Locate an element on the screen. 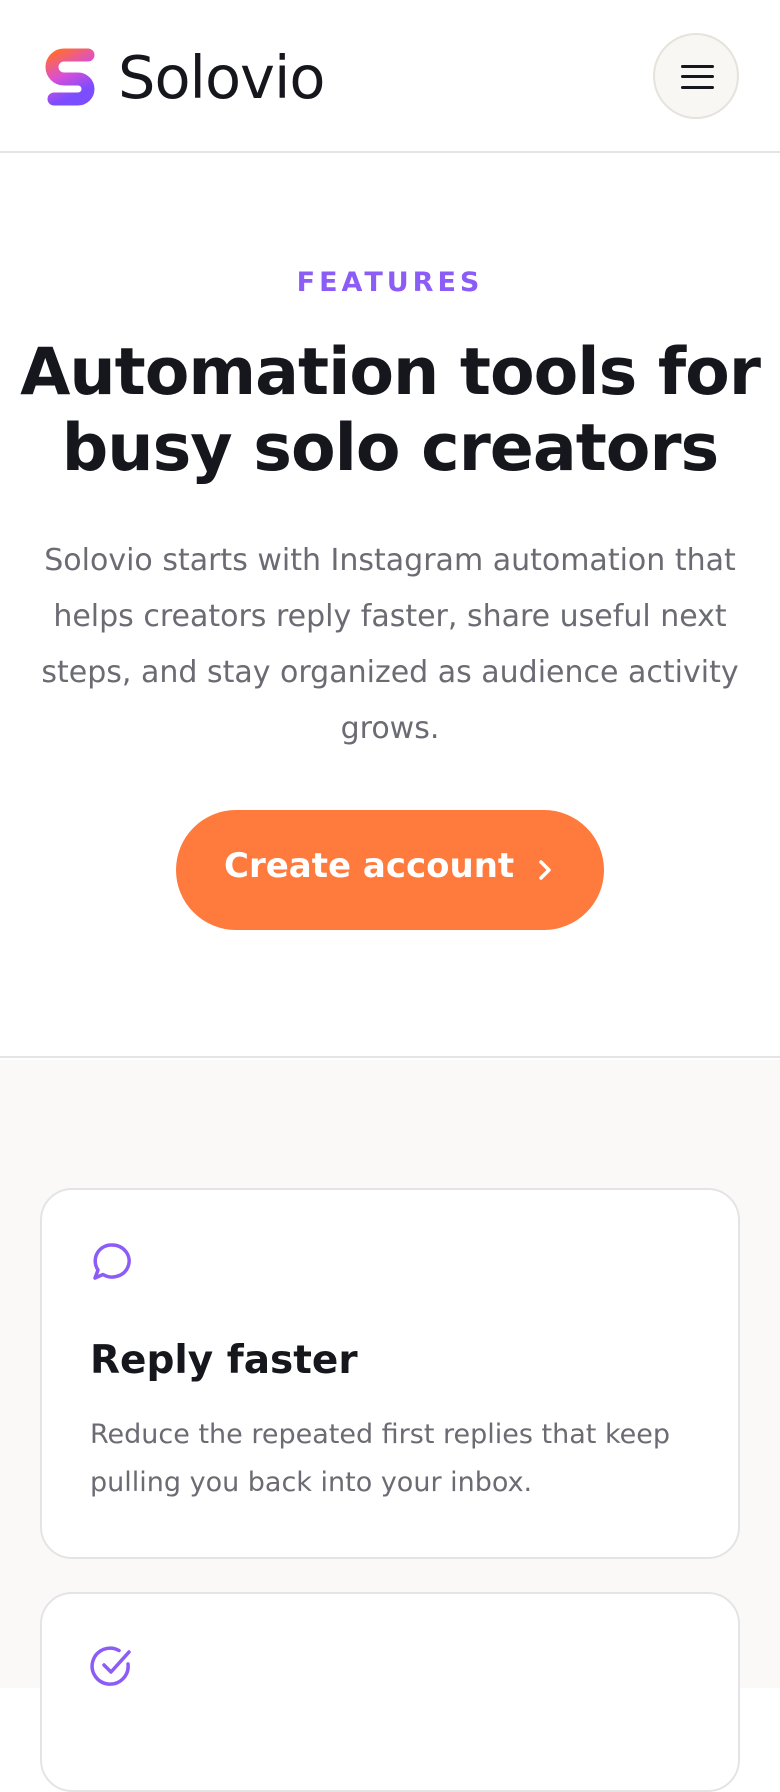  create-account-button: Create account is located at coordinates (390, 870).